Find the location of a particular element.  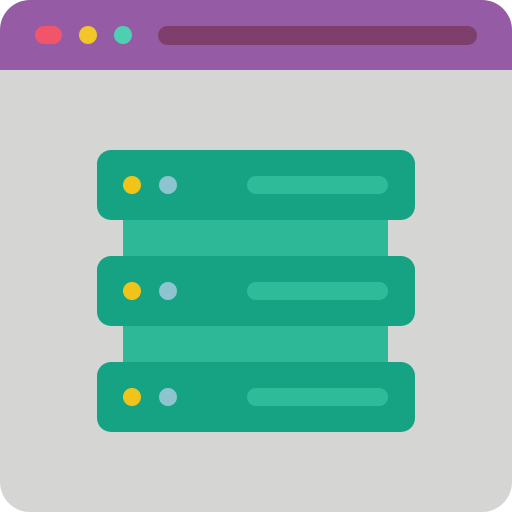

close-dot-icon is located at coordinates (48, 35).